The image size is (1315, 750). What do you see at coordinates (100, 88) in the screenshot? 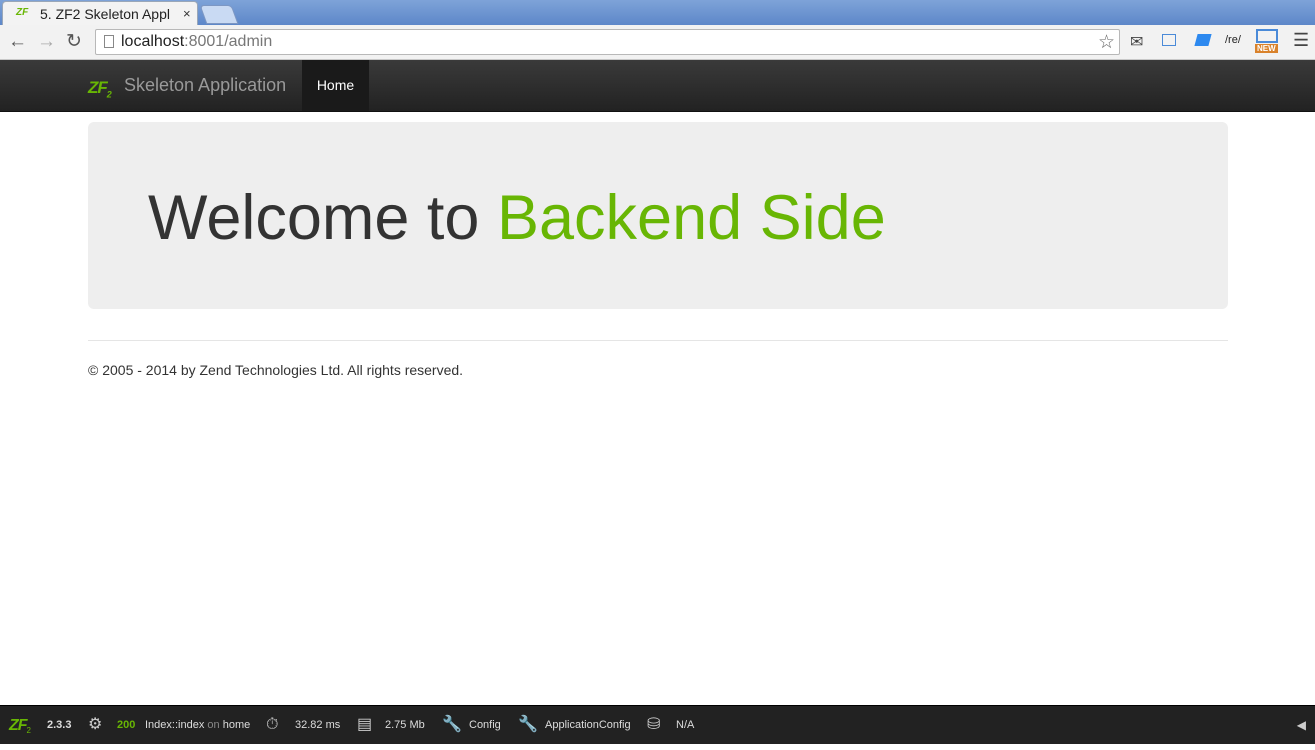
I see `zf2-logo-icon: ZF2` at bounding box center [100, 88].